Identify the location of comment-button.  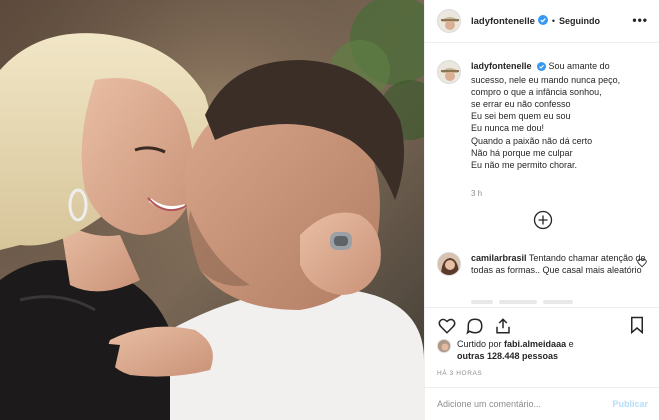
(475, 326).